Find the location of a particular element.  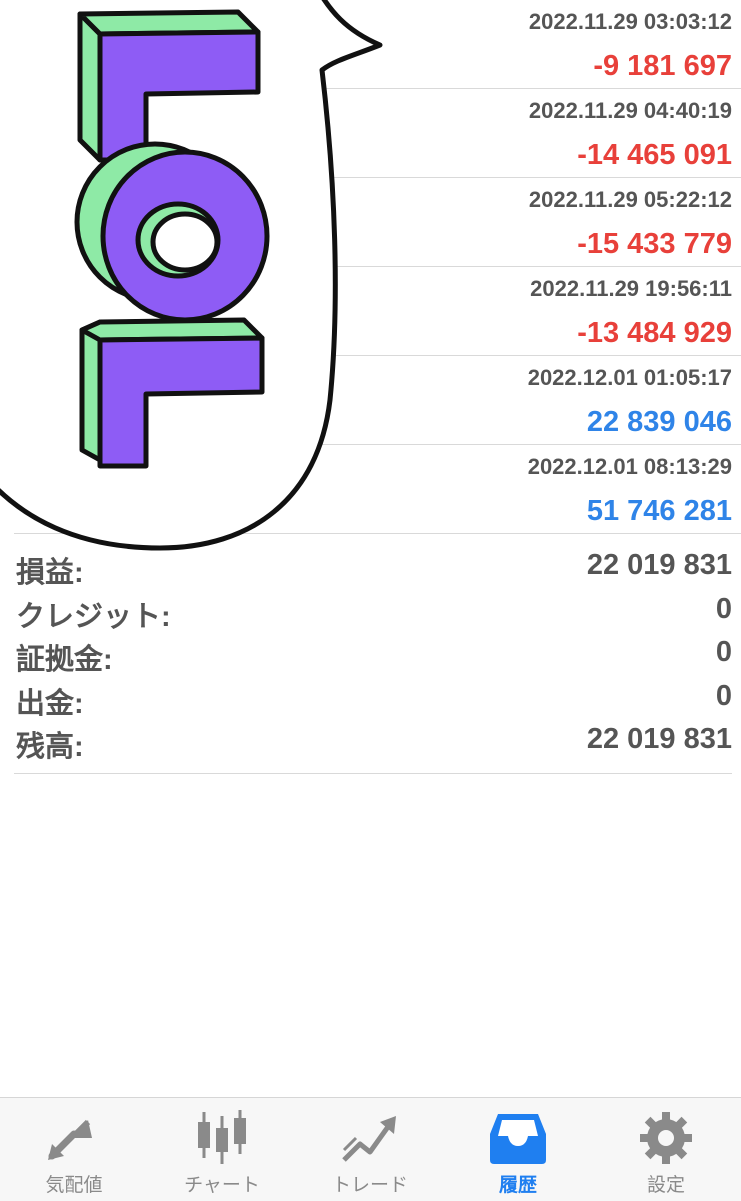

tab-trade: トレード is located at coordinates (370, 1149).